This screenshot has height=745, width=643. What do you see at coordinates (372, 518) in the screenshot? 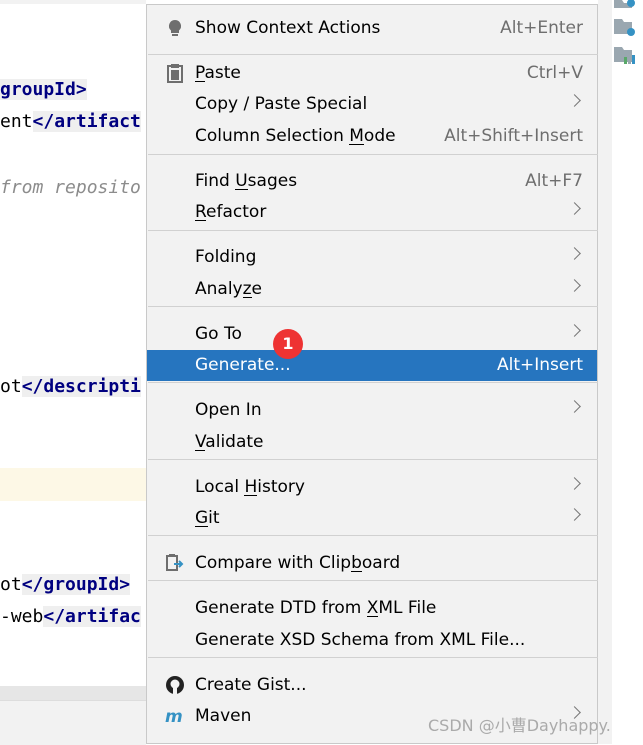
I see `menu-item-git: Git` at bounding box center [372, 518].